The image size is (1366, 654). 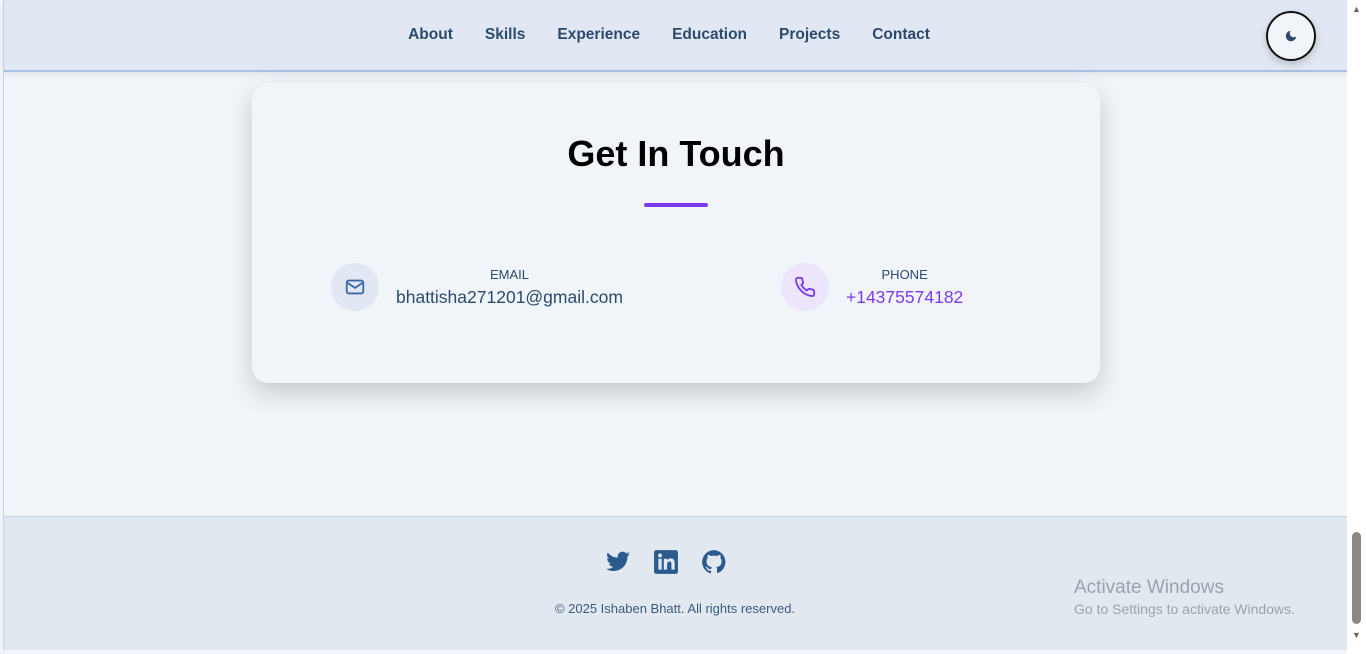 I want to click on watermark-title: Activate Windows, so click(x=1149, y=587).